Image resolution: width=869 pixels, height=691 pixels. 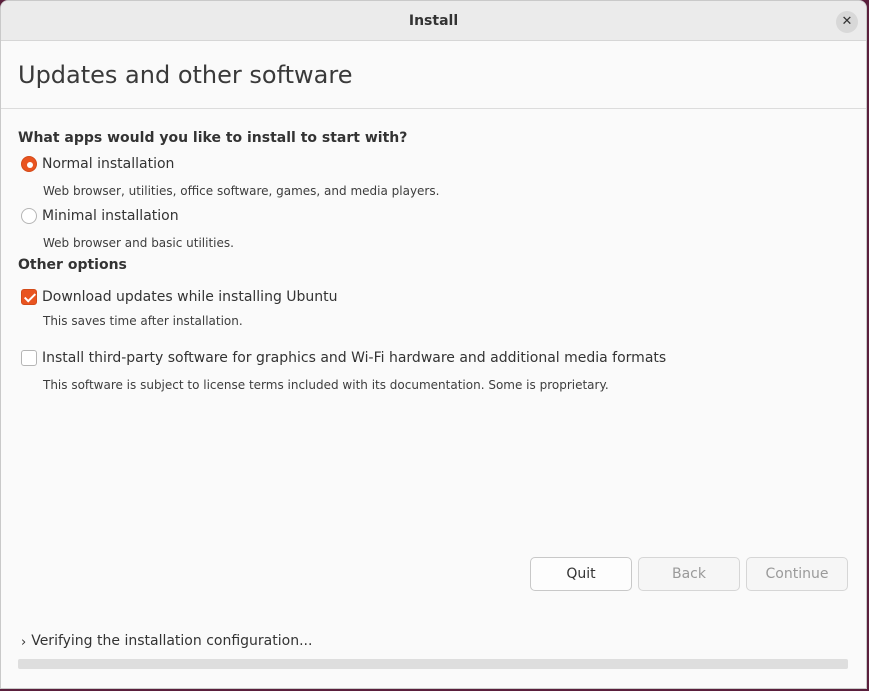 What do you see at coordinates (29, 216) in the screenshot?
I see `radio-unselected-icon` at bounding box center [29, 216].